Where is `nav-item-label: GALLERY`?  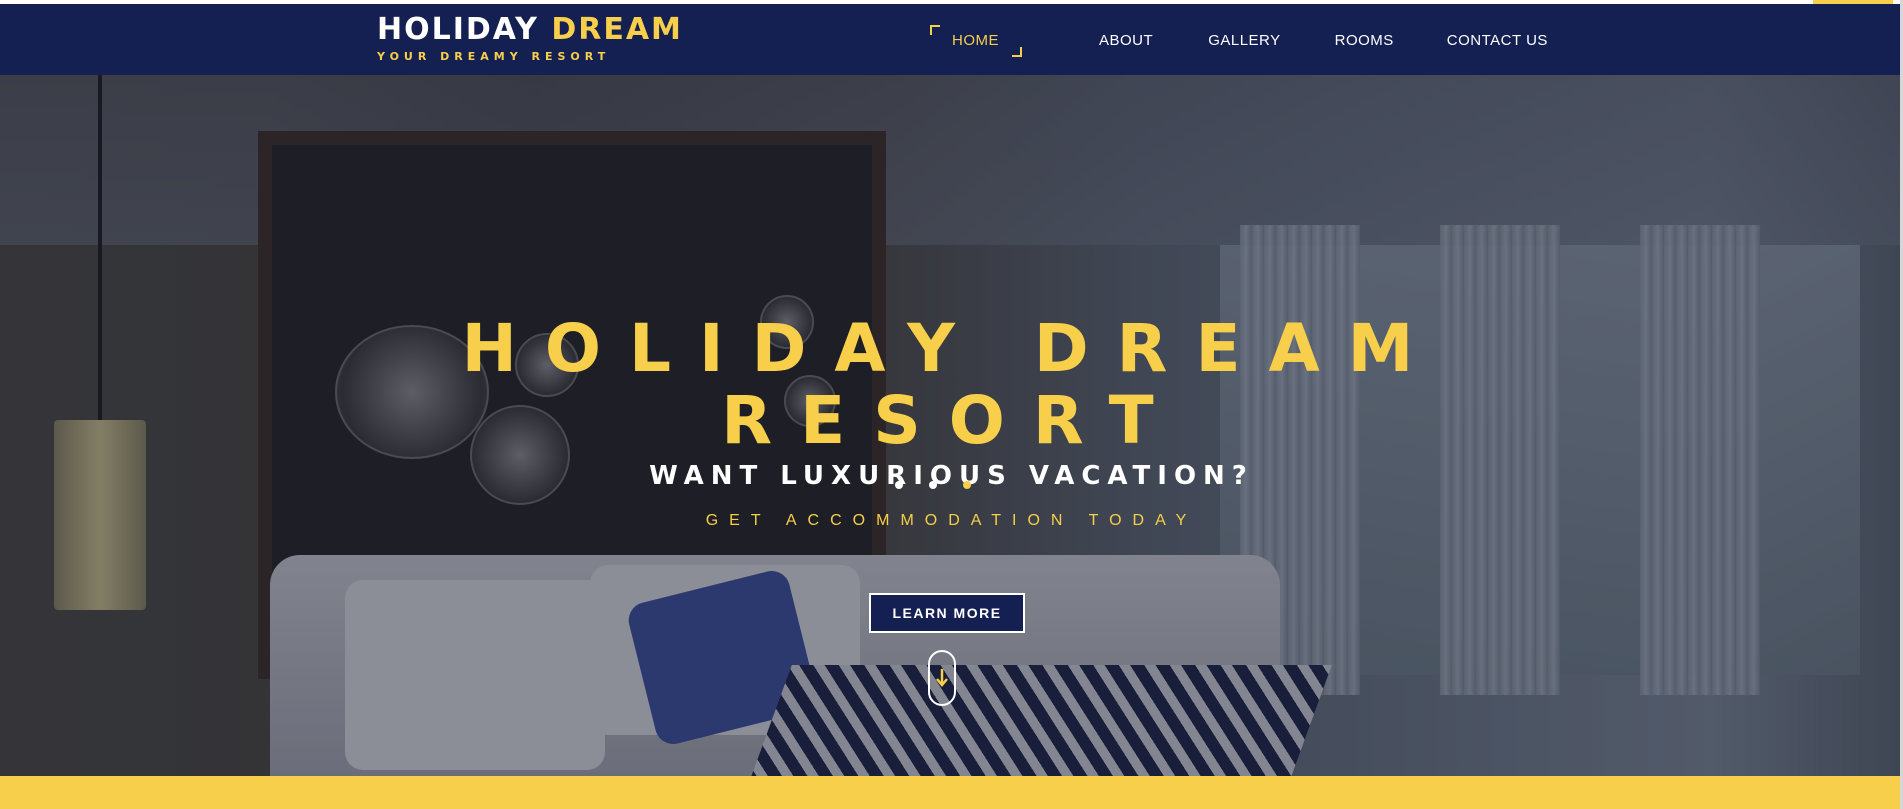
nav-item-label: GALLERY is located at coordinates (1244, 40).